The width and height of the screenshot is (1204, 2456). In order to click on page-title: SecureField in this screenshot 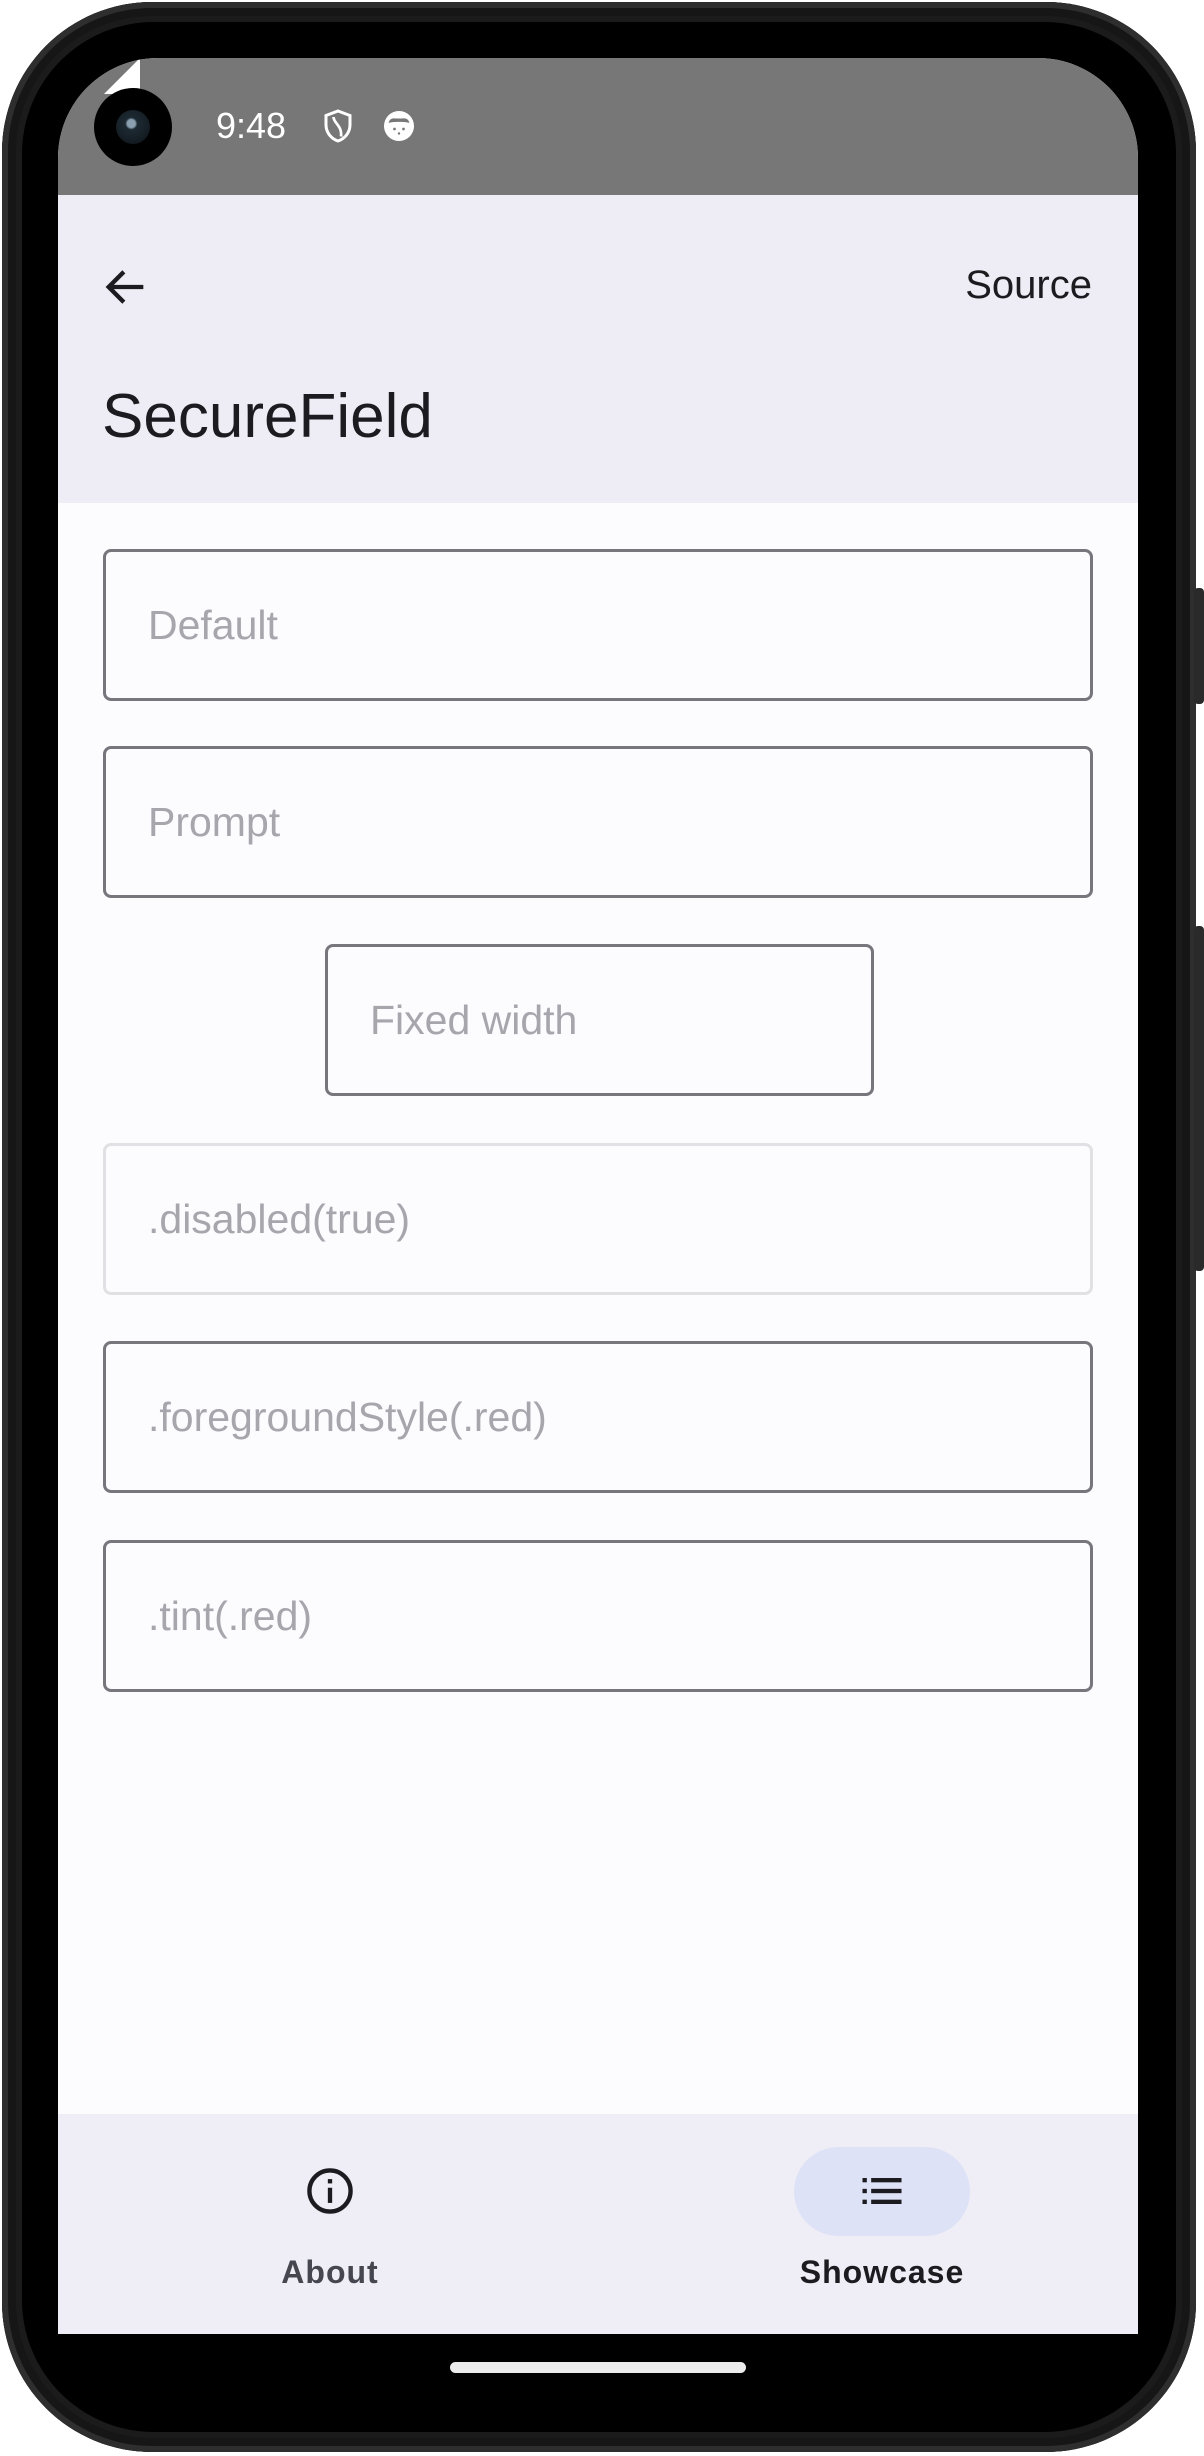, I will do `click(267, 416)`.